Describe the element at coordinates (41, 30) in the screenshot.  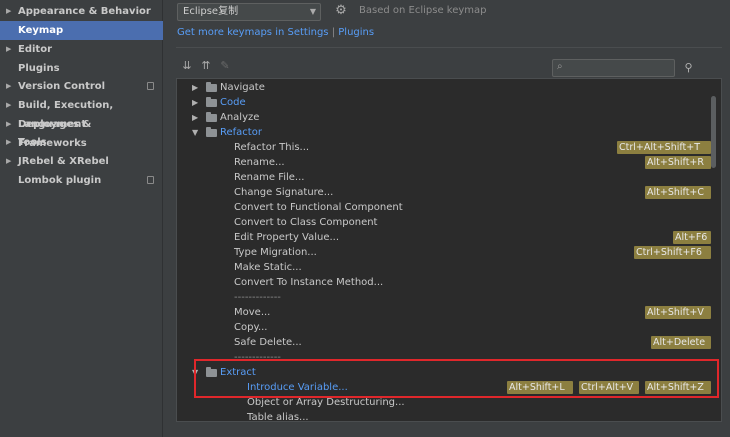
I see `sidebar-item-label: Keymap` at that location.